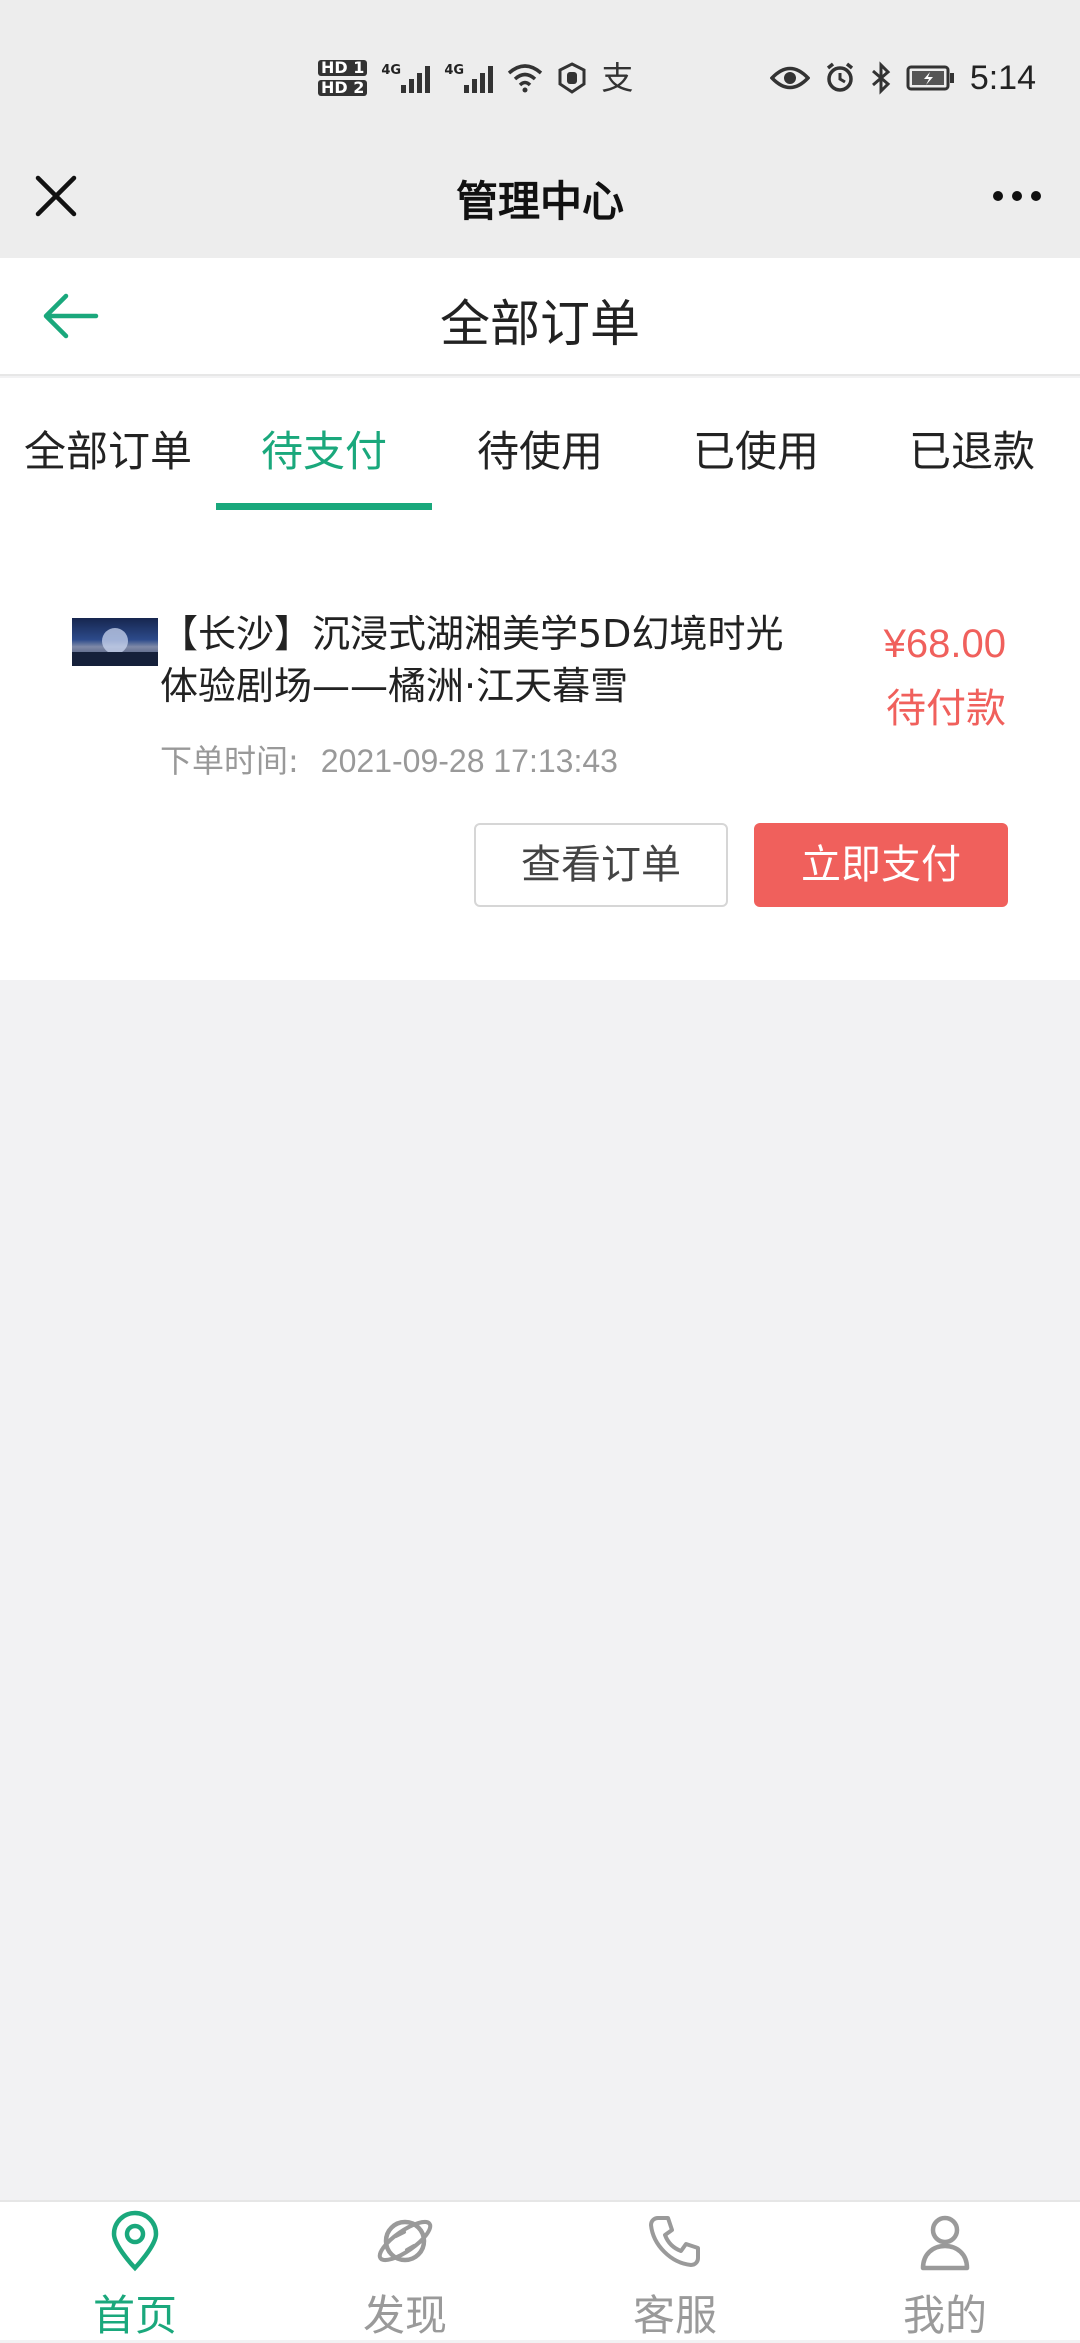 This screenshot has width=1080, height=2343. I want to click on nav-discover-label: 发现, so click(404, 2315).